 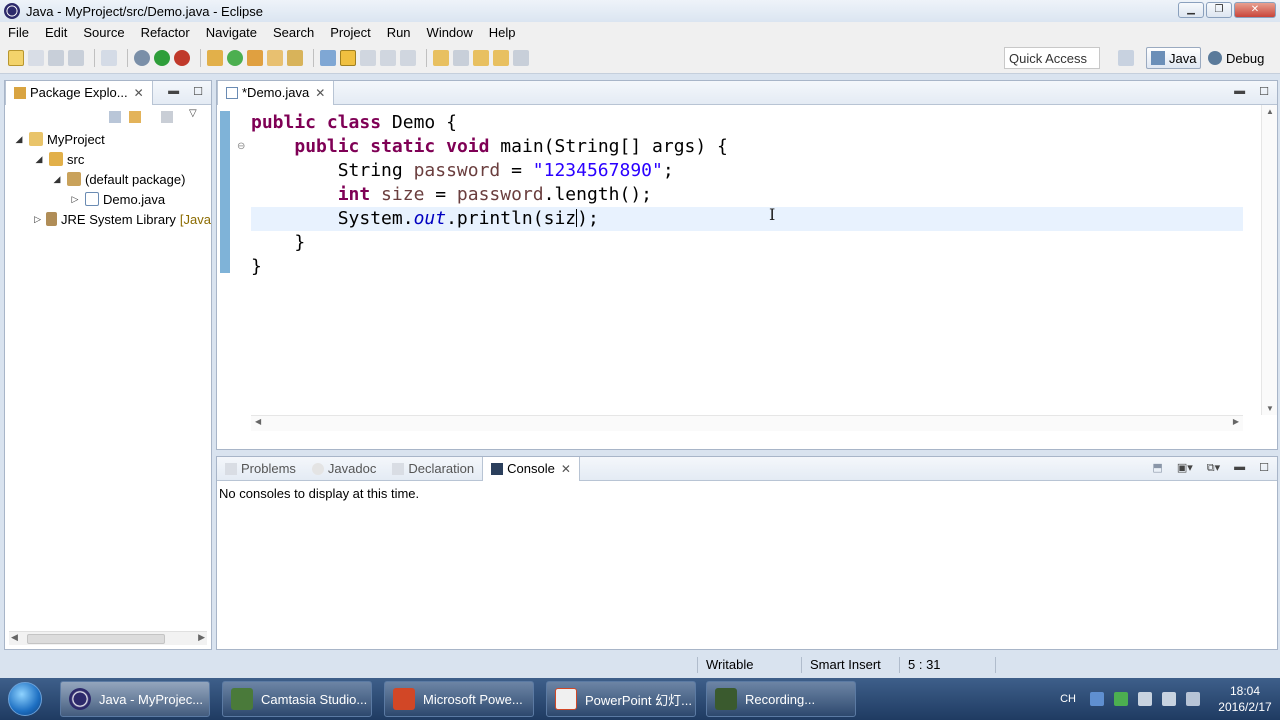 What do you see at coordinates (275, 57) in the screenshot?
I see `open-type-icon` at bounding box center [275, 57].